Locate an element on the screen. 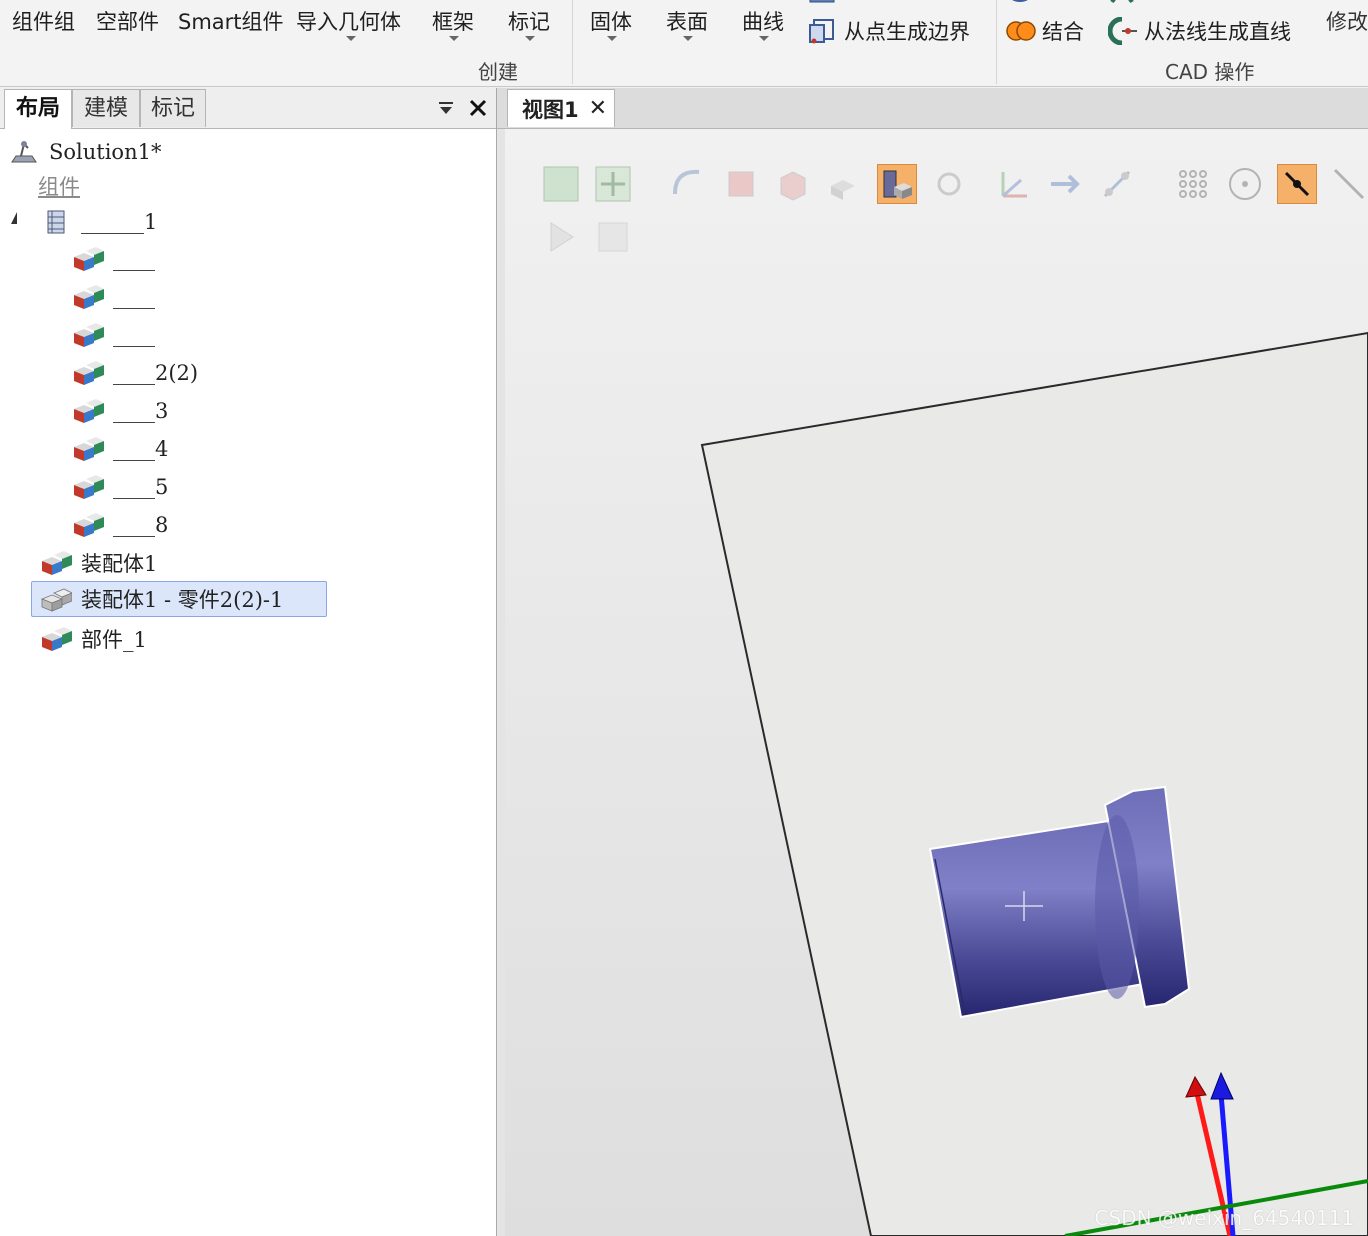 The width and height of the screenshot is (1368, 1236). tag-button: 标记 is located at coordinates (529, 21).